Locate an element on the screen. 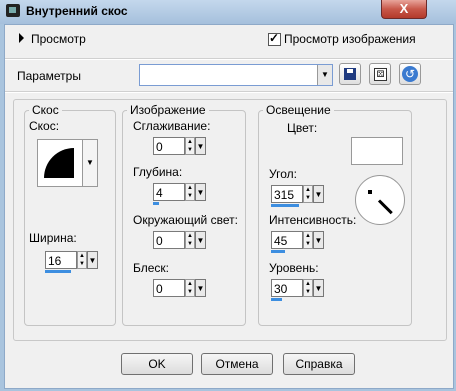  ambience-spinner: 0 ▲ ▼ ▼ is located at coordinates (179, 241).